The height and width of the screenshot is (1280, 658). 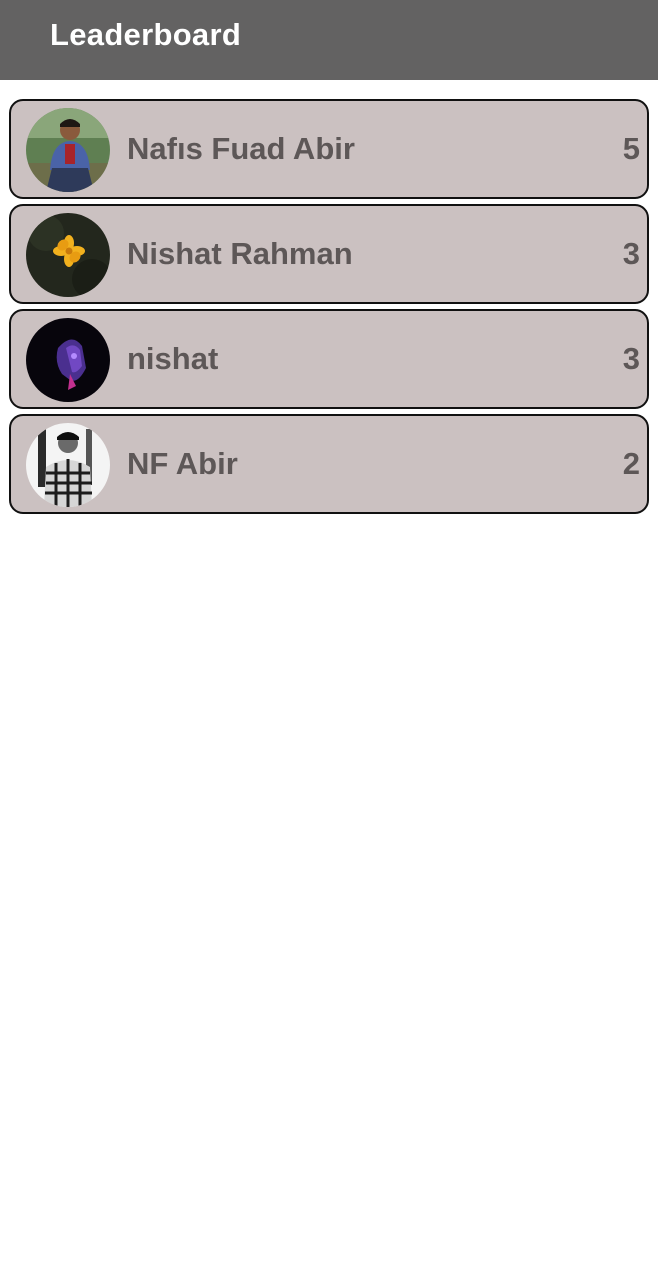 What do you see at coordinates (631, 463) in the screenshot?
I see `player-score: 2` at bounding box center [631, 463].